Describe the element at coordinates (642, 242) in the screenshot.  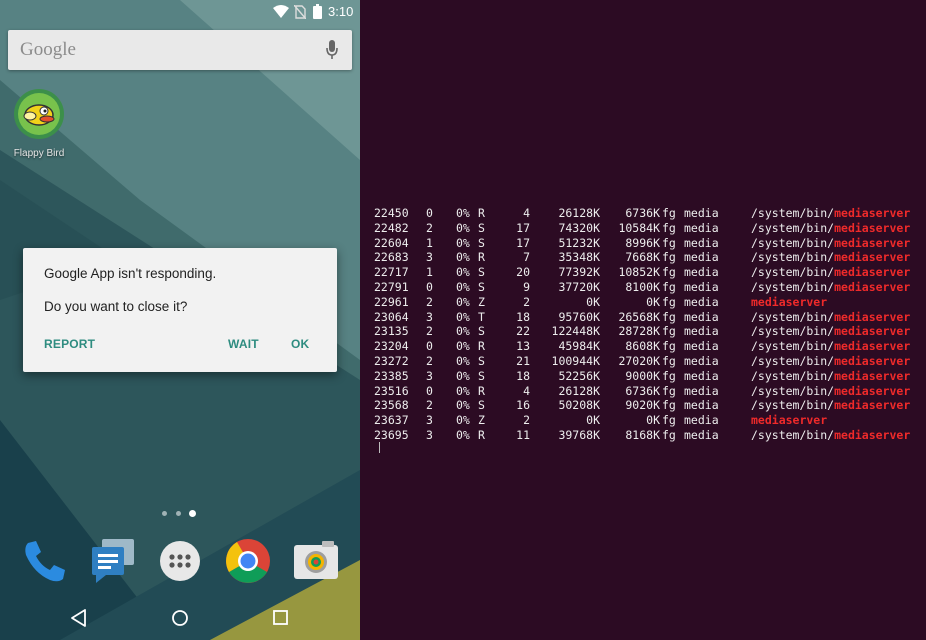
I see `process-rss: 8996K` at that location.